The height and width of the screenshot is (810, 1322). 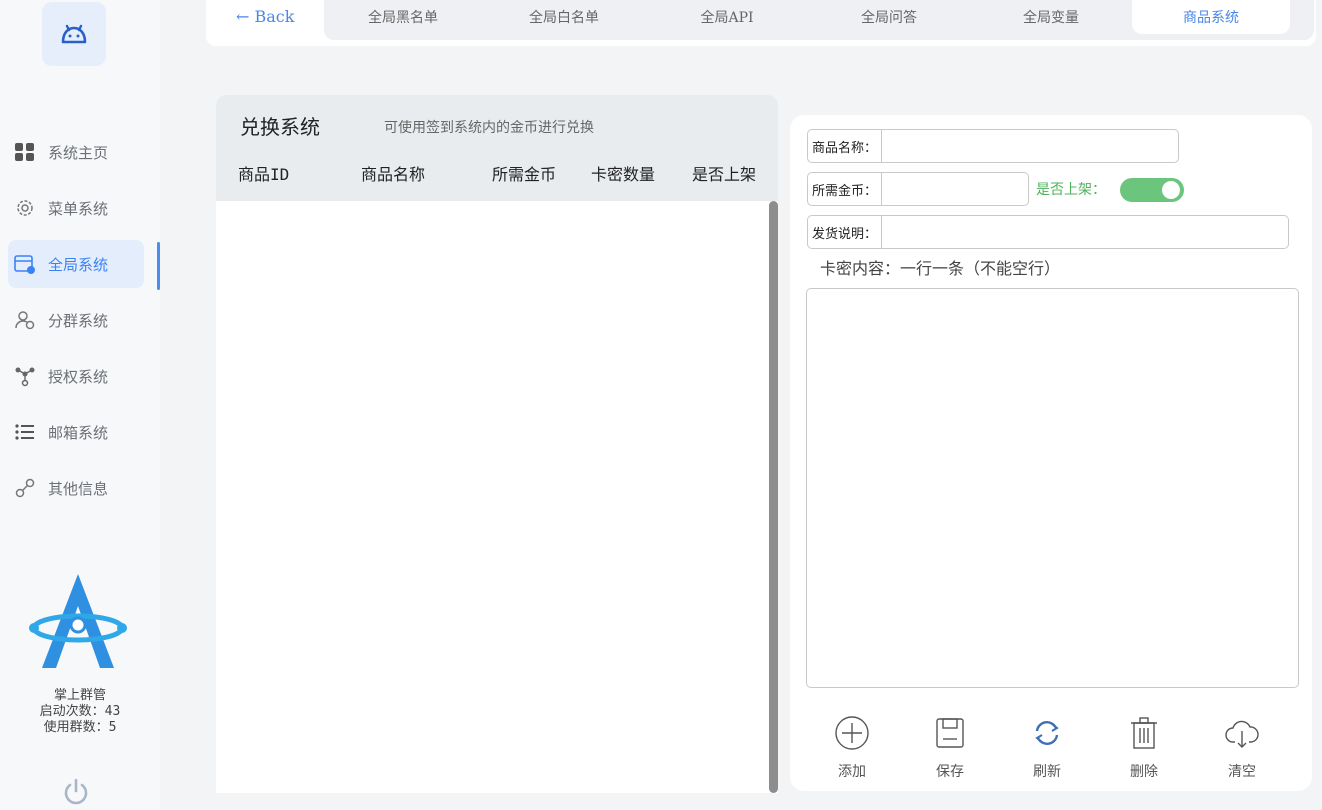 I want to click on column-header-id: 商品ID, so click(x=263, y=173).